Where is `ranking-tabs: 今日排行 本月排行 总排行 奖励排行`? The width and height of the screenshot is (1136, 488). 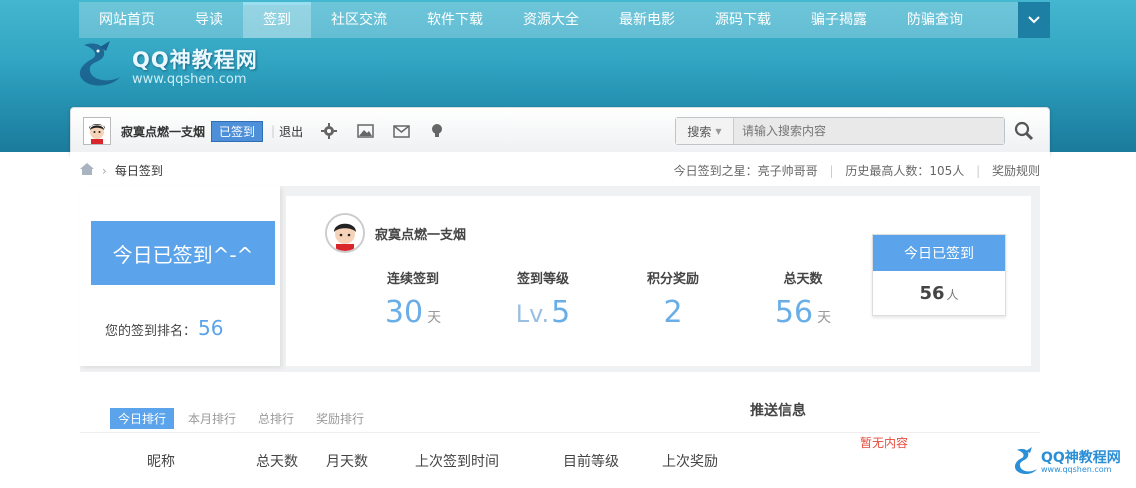 ranking-tabs: 今日排行 本月排行 总排行 奖励排行 is located at coordinates (244, 418).